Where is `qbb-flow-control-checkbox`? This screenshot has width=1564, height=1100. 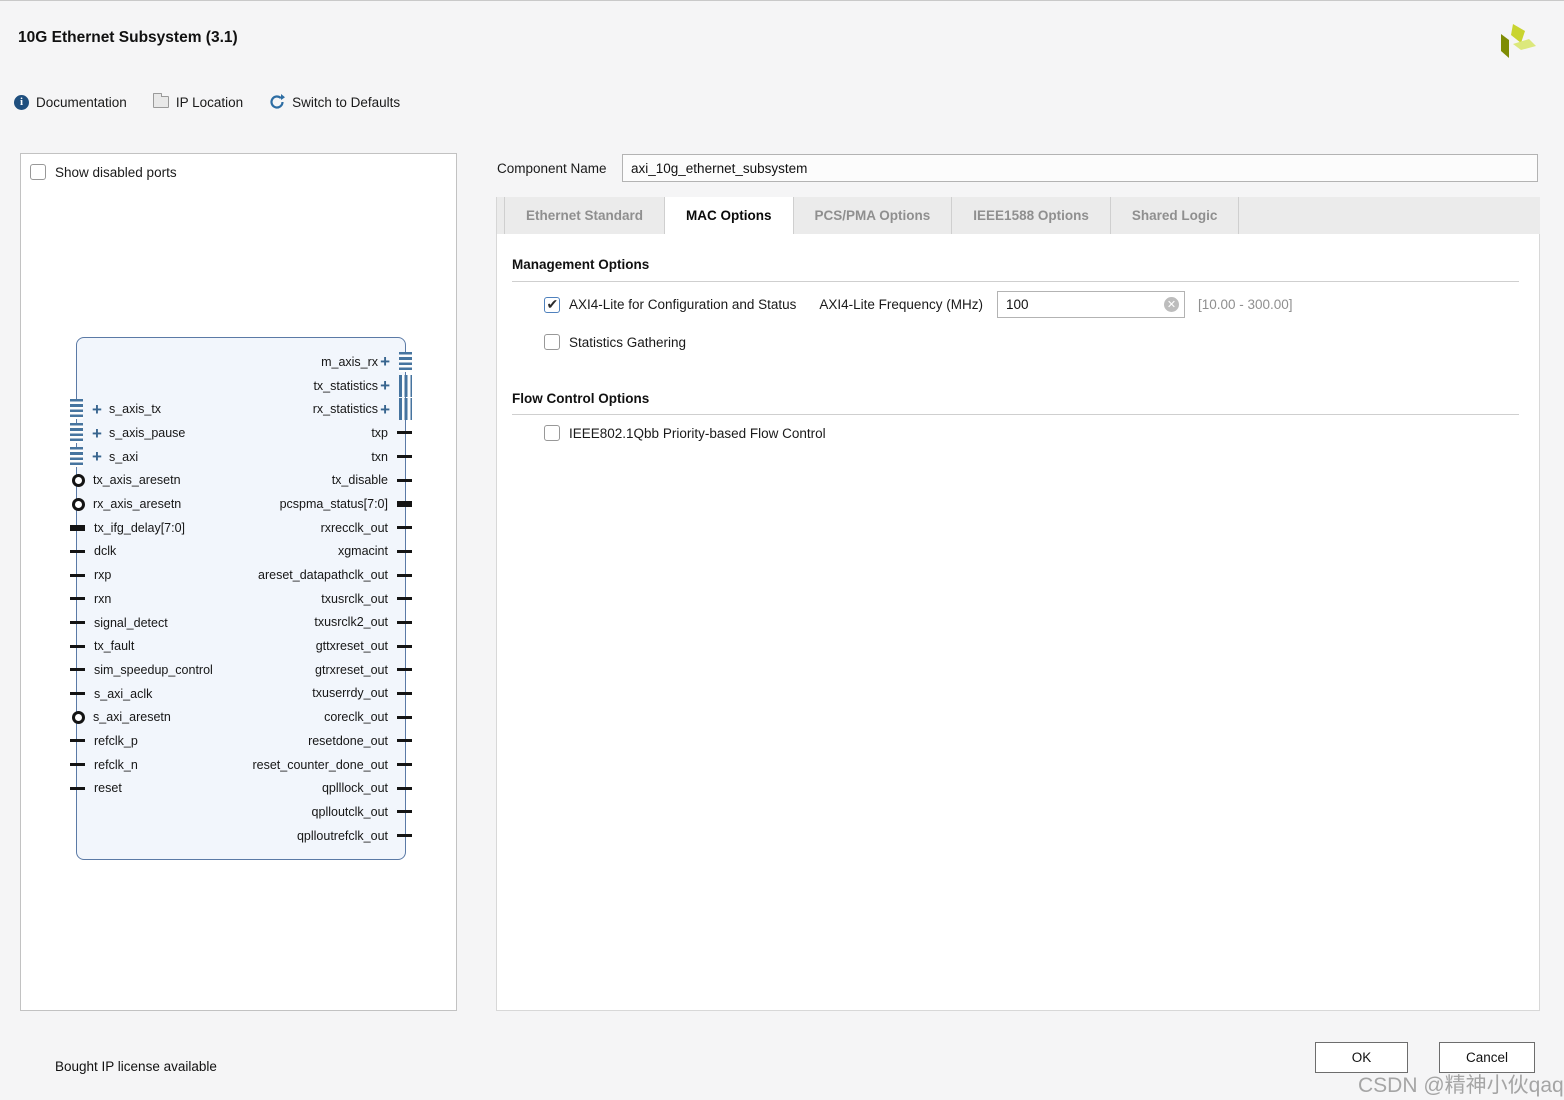 qbb-flow-control-checkbox is located at coordinates (552, 433).